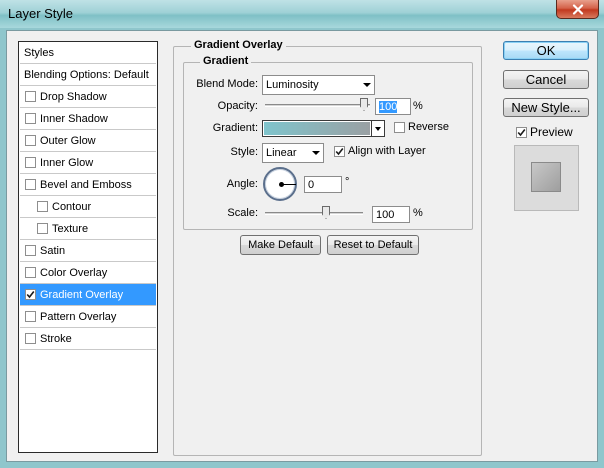 The width and height of the screenshot is (604, 468). I want to click on style-preview-swatch, so click(546, 177).